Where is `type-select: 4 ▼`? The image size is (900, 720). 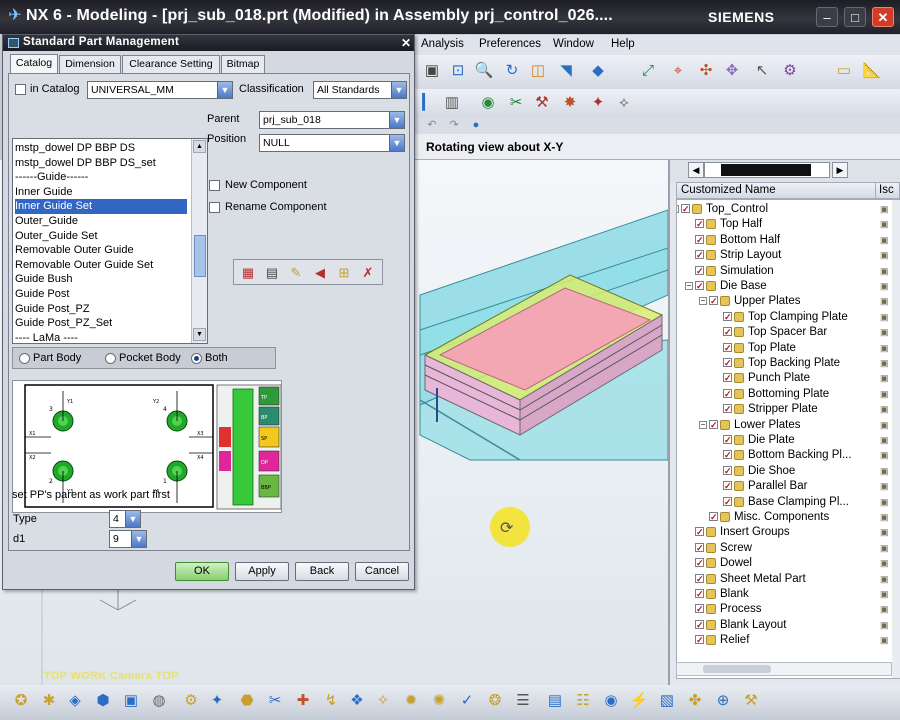 type-select: 4 ▼ is located at coordinates (125, 519).